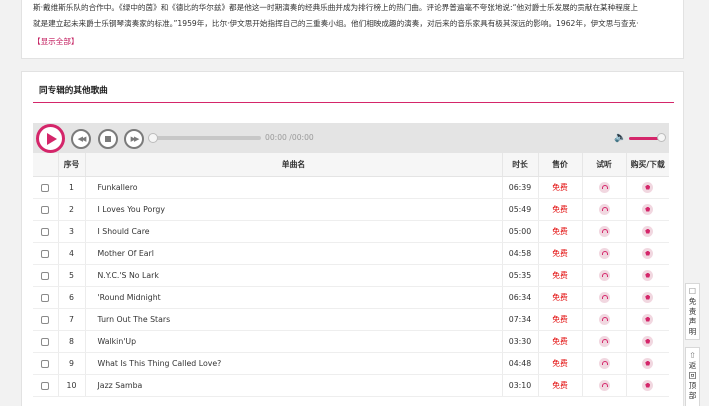 The height and width of the screenshot is (406, 709). I want to click on table-row: 2 I Loves You Porgy 05:49 免费, so click(351, 209).